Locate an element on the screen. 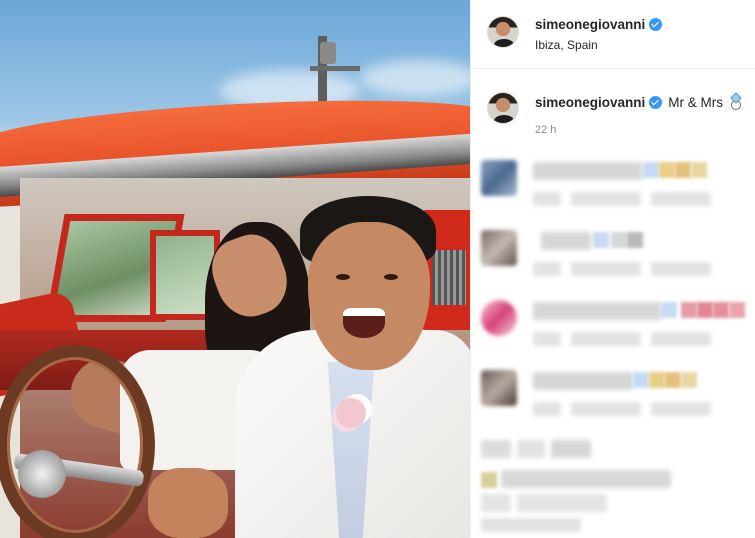 The width and height of the screenshot is (755, 538). caption-avatar is located at coordinates (503, 108).